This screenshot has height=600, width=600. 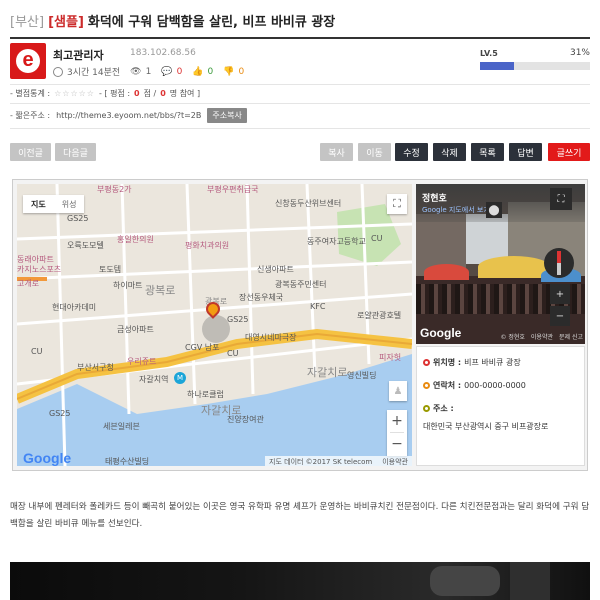 I want to click on map-footer: 지도 데이터 ©2017 SK telecom 이용약관, so click(x=338, y=461).